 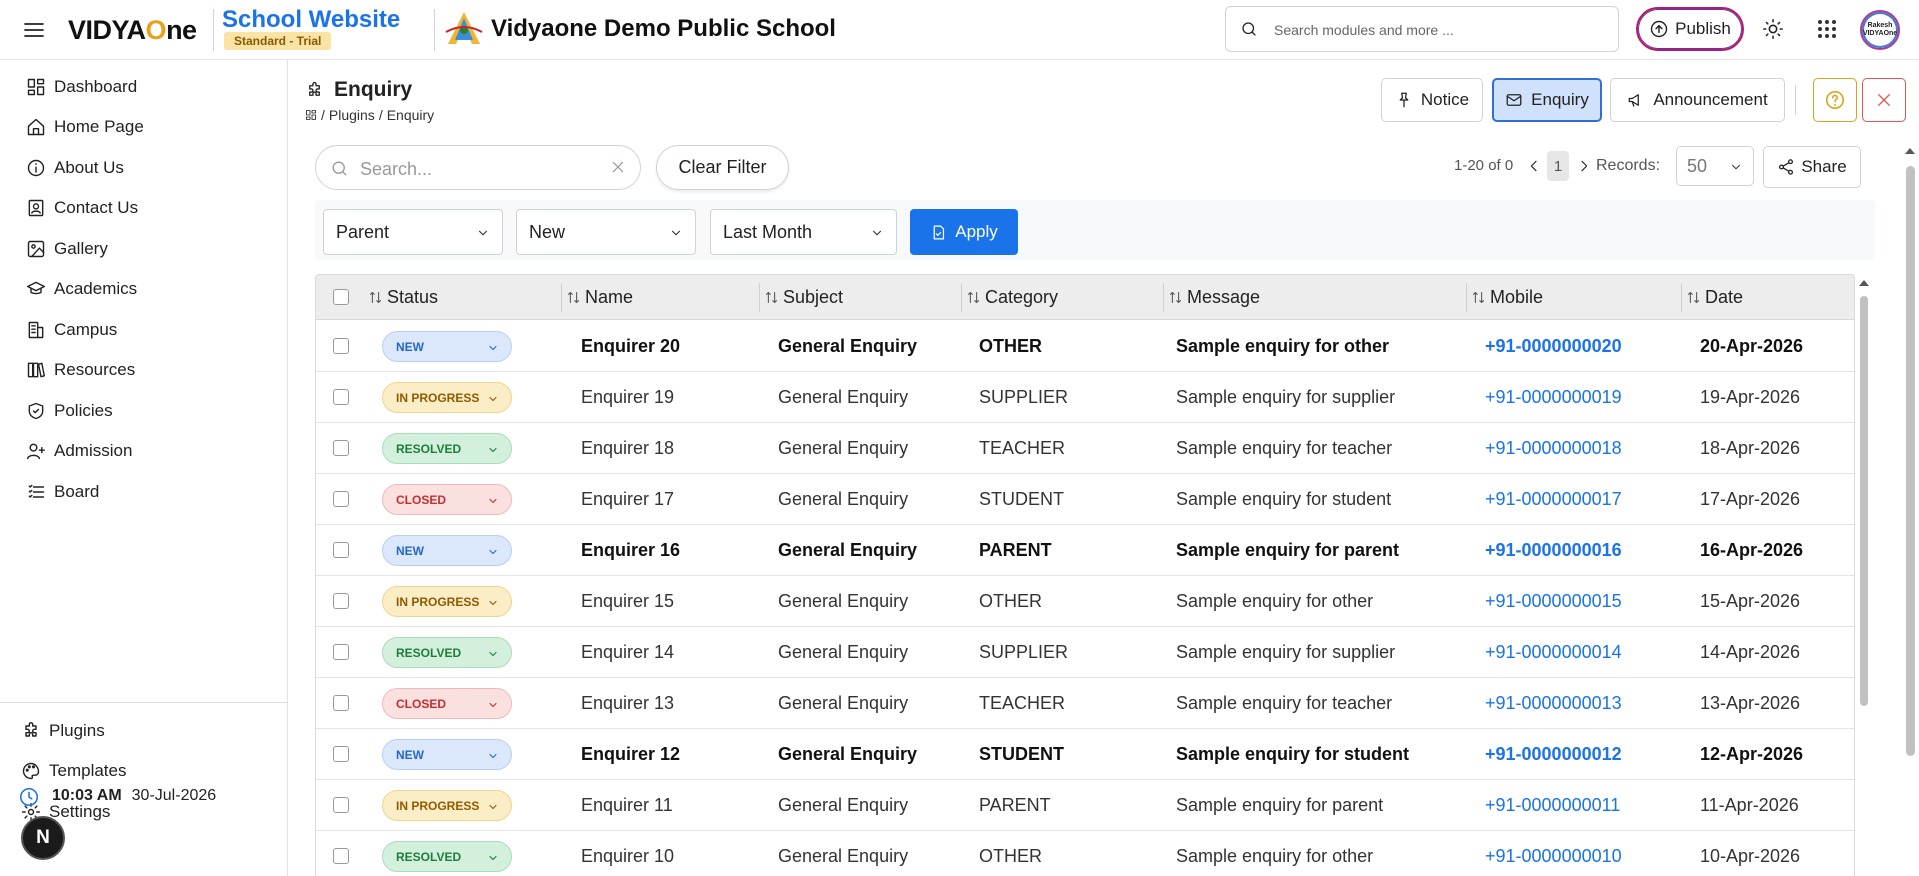 What do you see at coordinates (81, 87) in the screenshot?
I see `sidebar-item-dashboard: Dashboard` at bounding box center [81, 87].